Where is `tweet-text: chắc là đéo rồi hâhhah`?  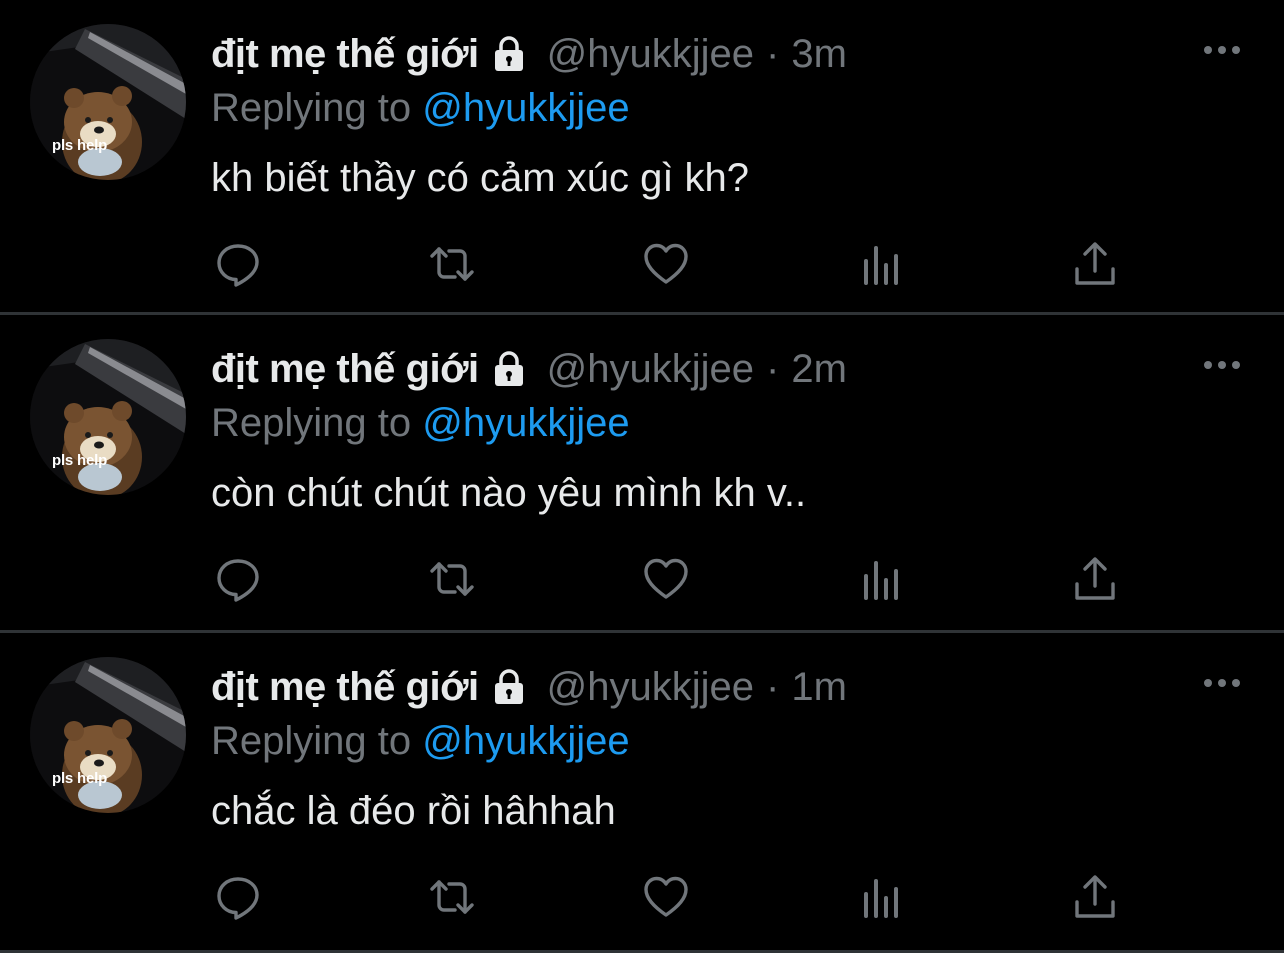 tweet-text: chắc là đéo rồi hâhhah is located at coordinates (413, 811).